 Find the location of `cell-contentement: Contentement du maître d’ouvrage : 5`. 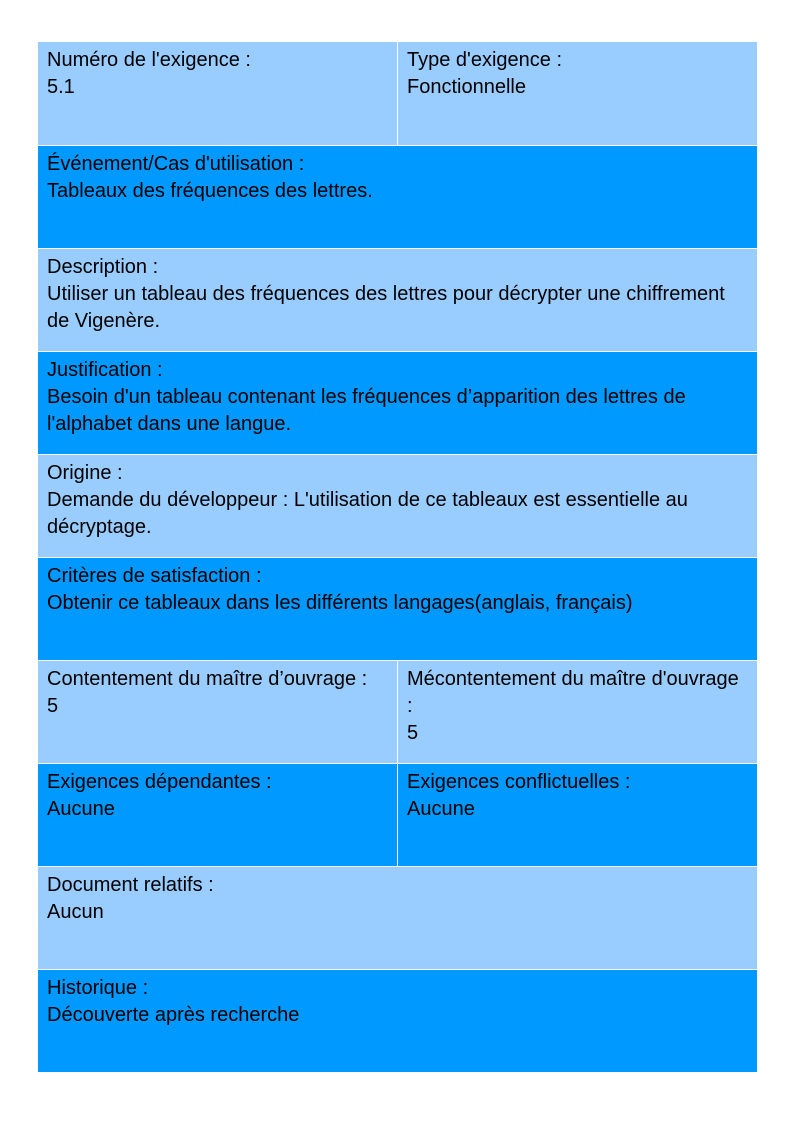

cell-contentement: Contentement du maître d’ouvrage : 5 is located at coordinates (218, 711).